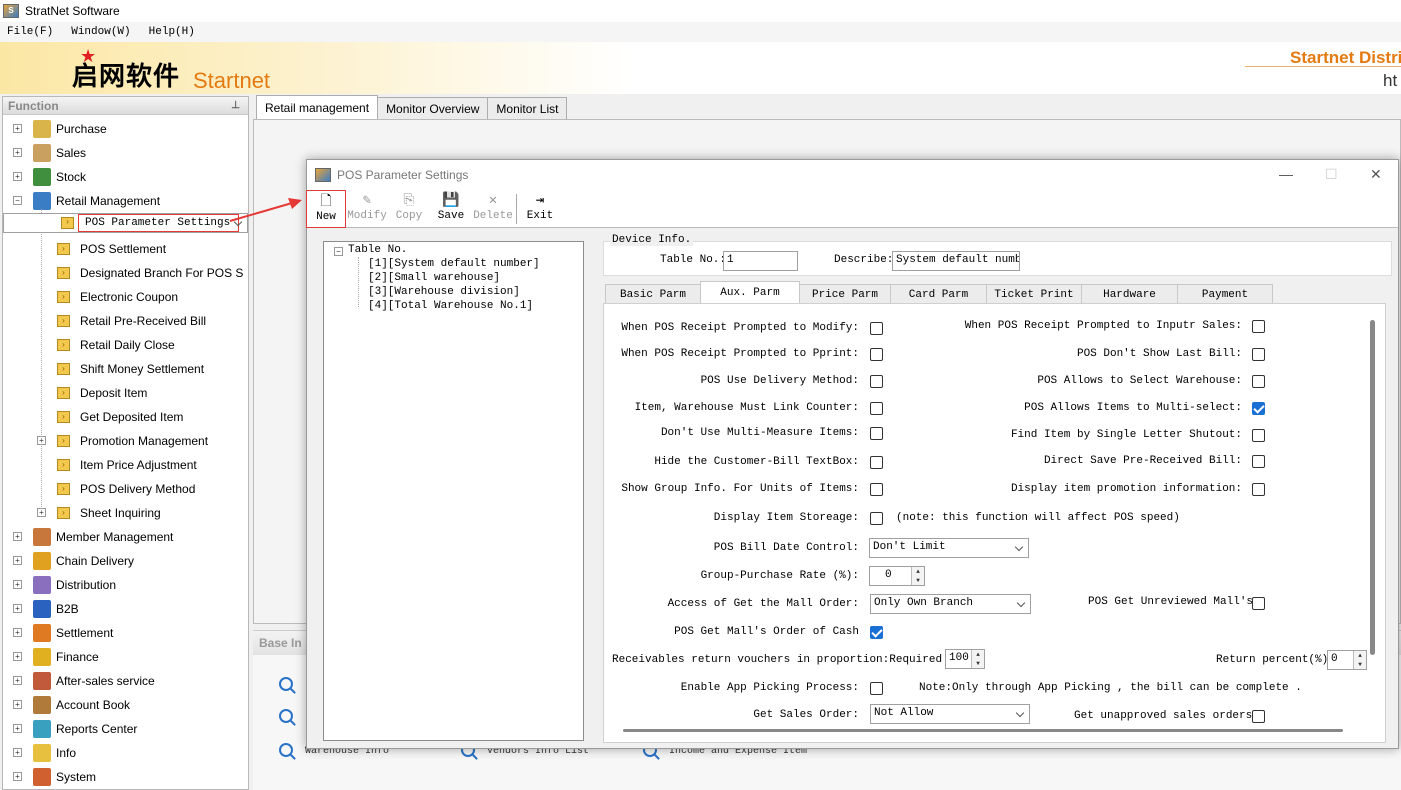 The image size is (1401, 790). Describe the element at coordinates (125, 609) in the screenshot. I see `sidebar-item-b2b: + B2B` at that location.